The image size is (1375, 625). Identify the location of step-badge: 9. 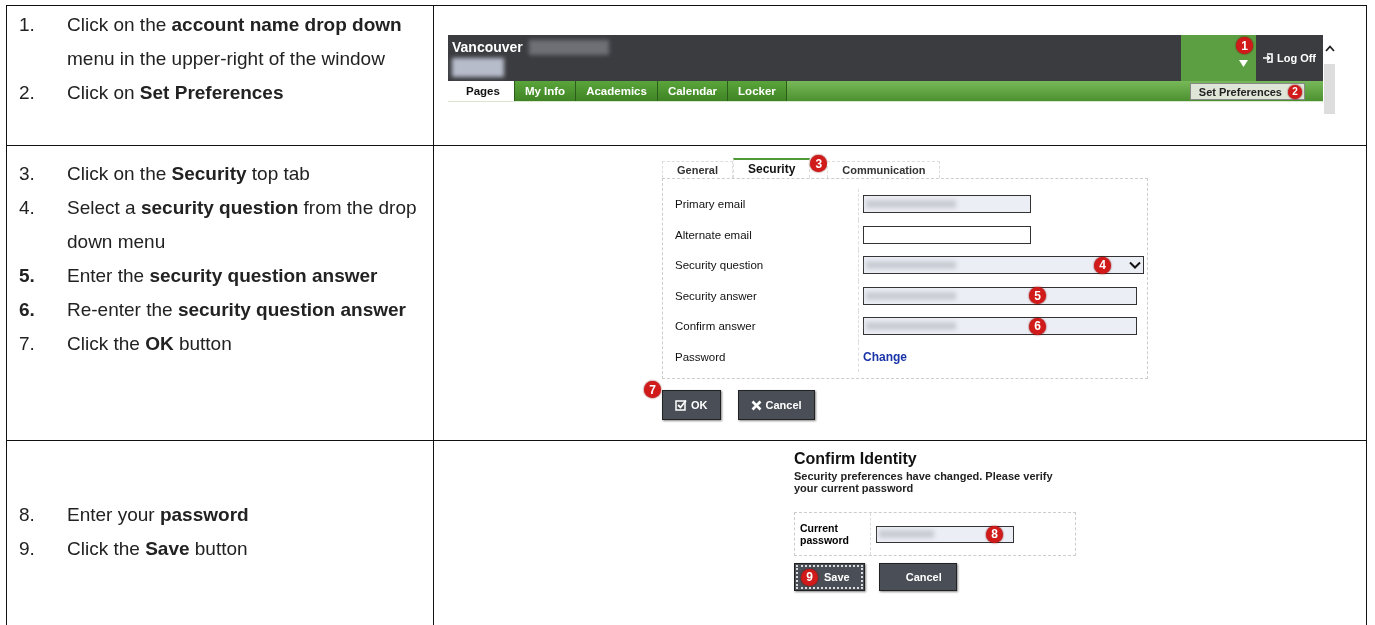
(809, 577).